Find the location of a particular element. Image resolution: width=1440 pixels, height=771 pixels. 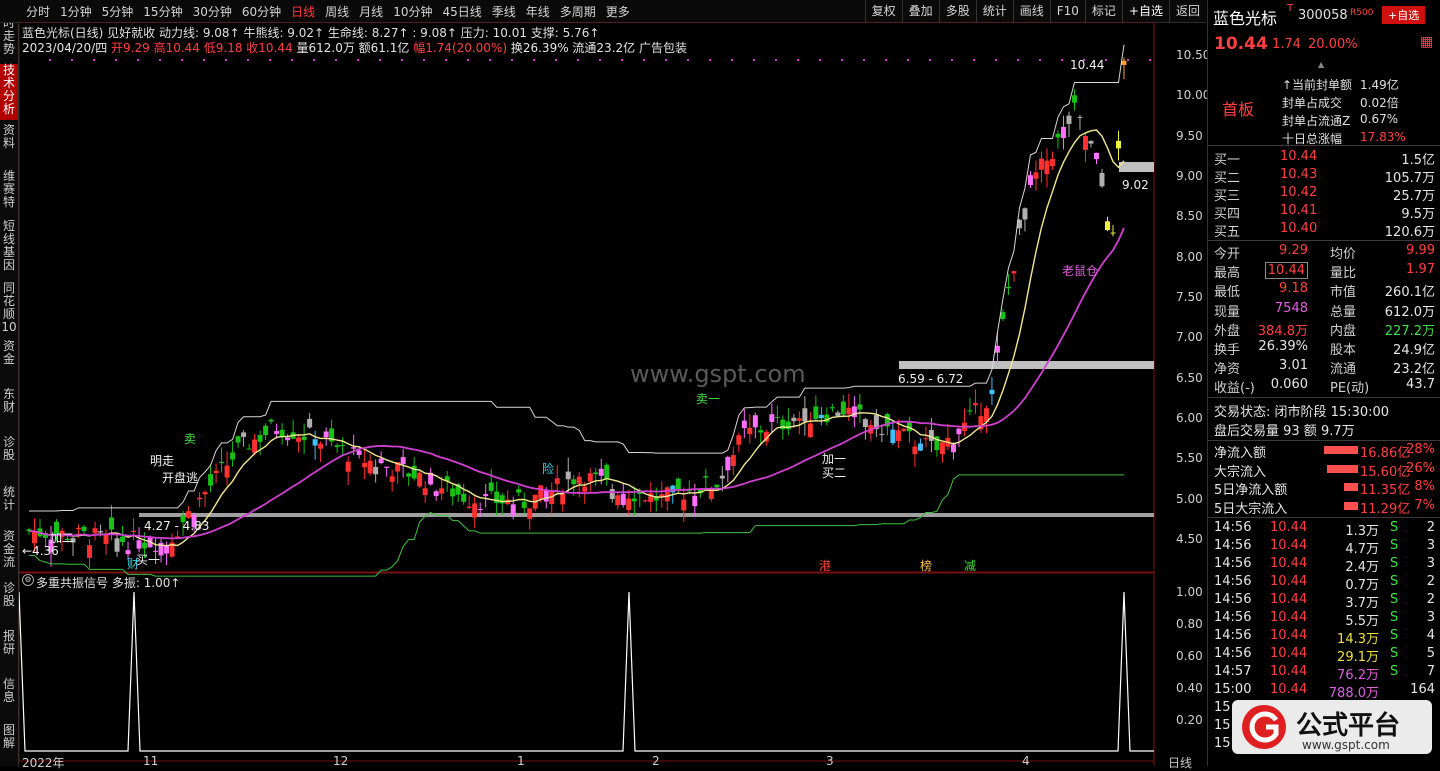

left-tab-9: 统计 is located at coordinates (9, 499).